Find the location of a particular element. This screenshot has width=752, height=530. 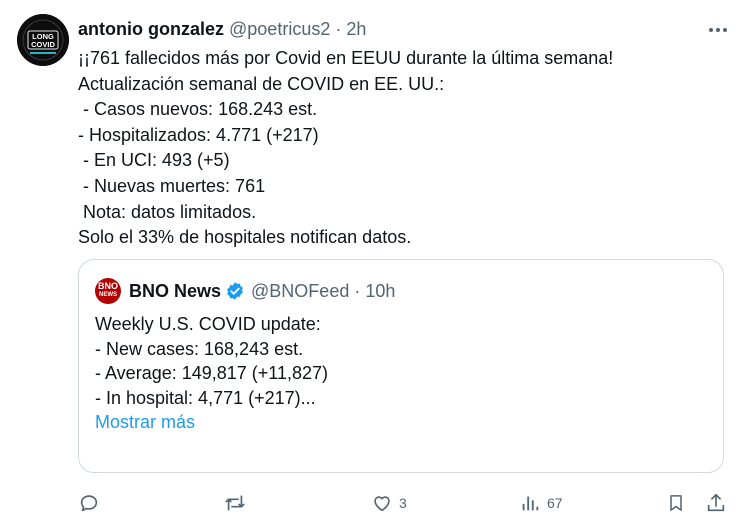

like-count: 3 is located at coordinates (403, 503).